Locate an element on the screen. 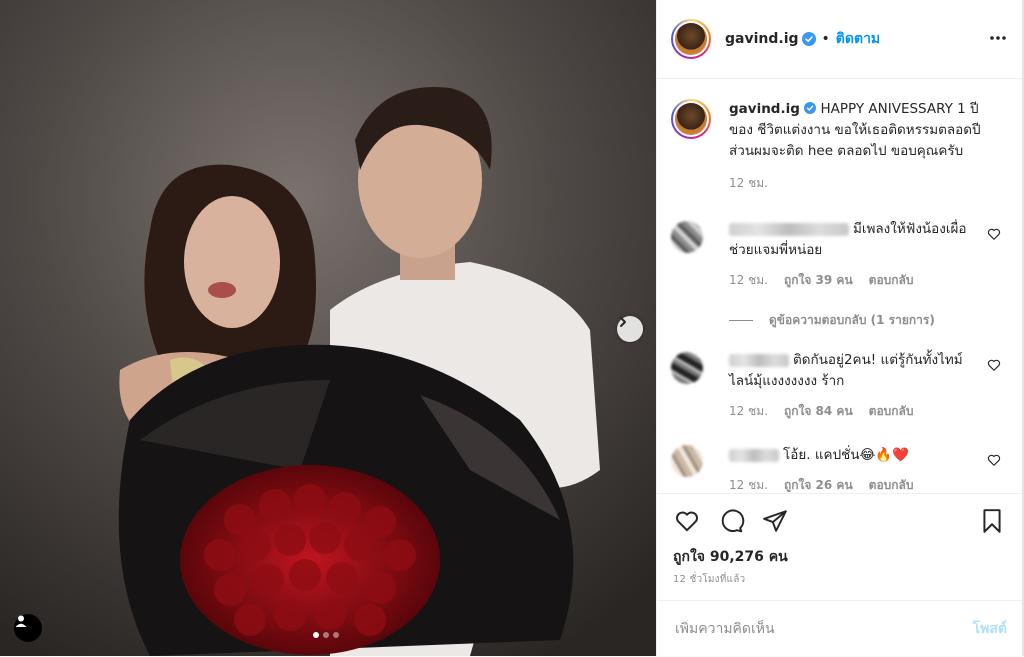  comment-text: โอ้ย. แคปชั่น😂🔥❤️ is located at coordinates (846, 455).